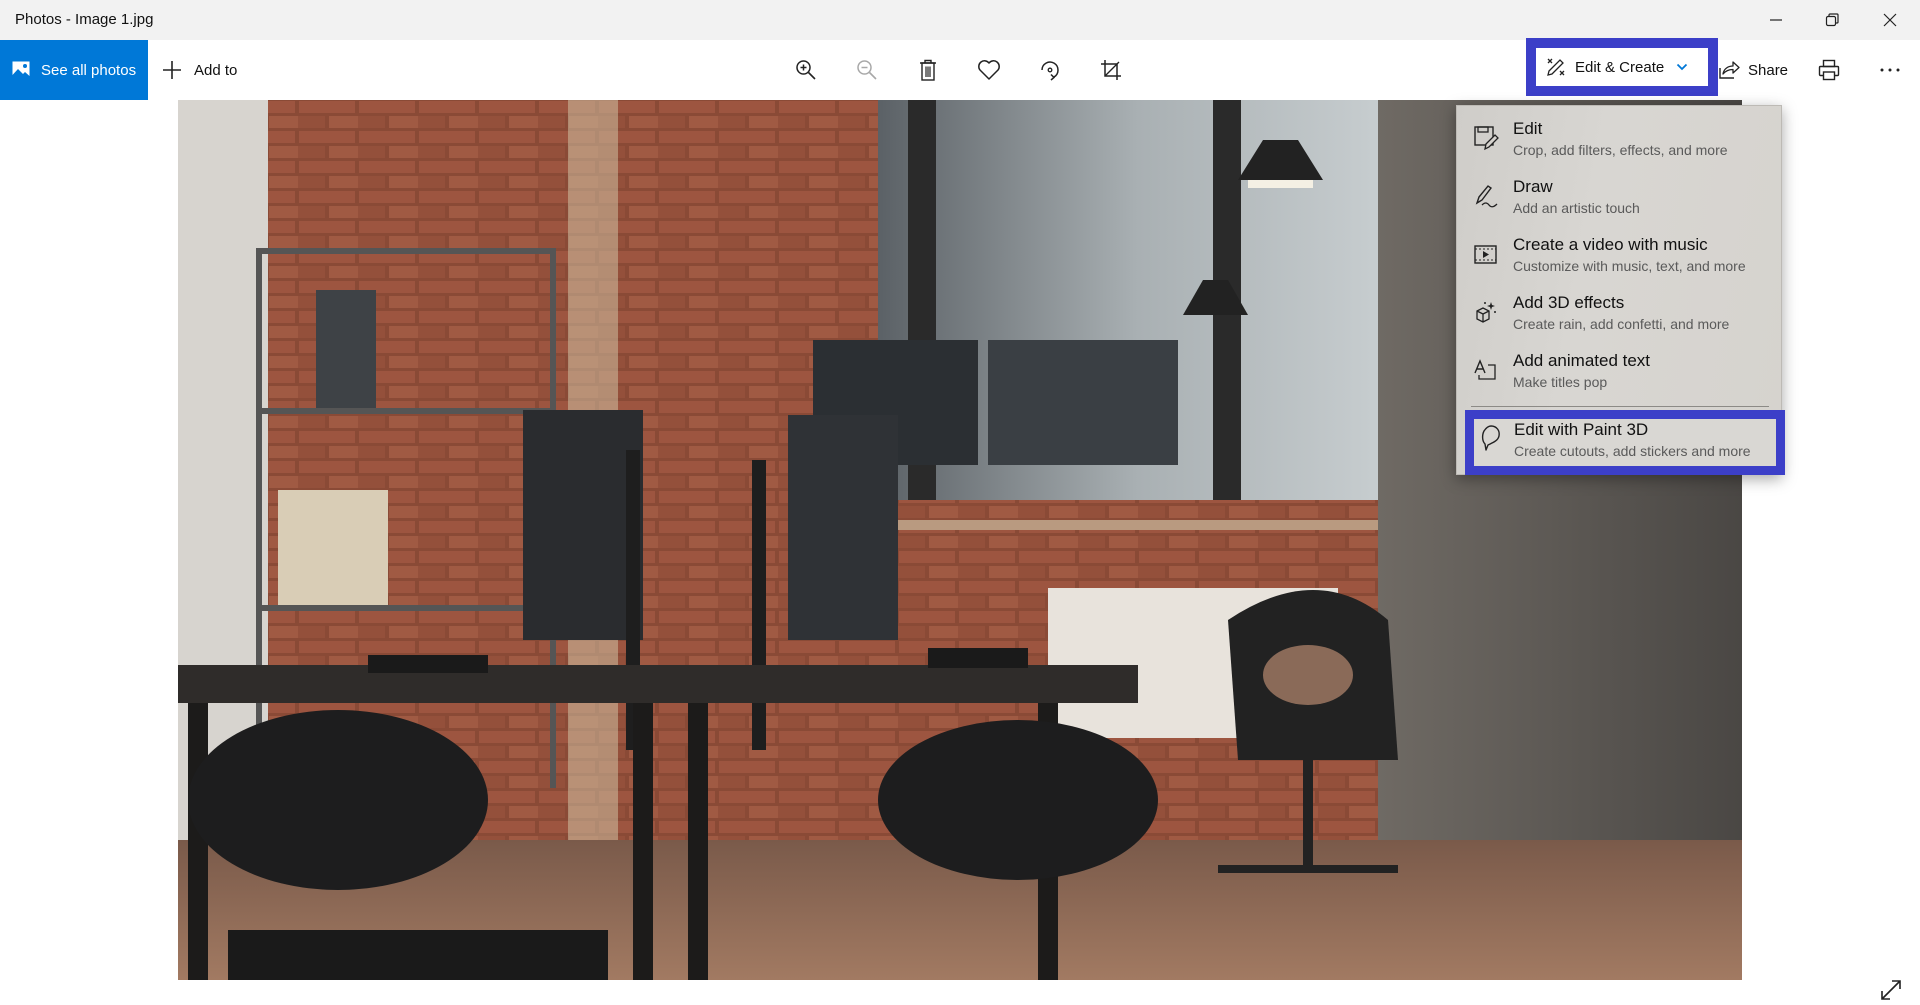  I want to click on share-button: Share, so click(1753, 70).